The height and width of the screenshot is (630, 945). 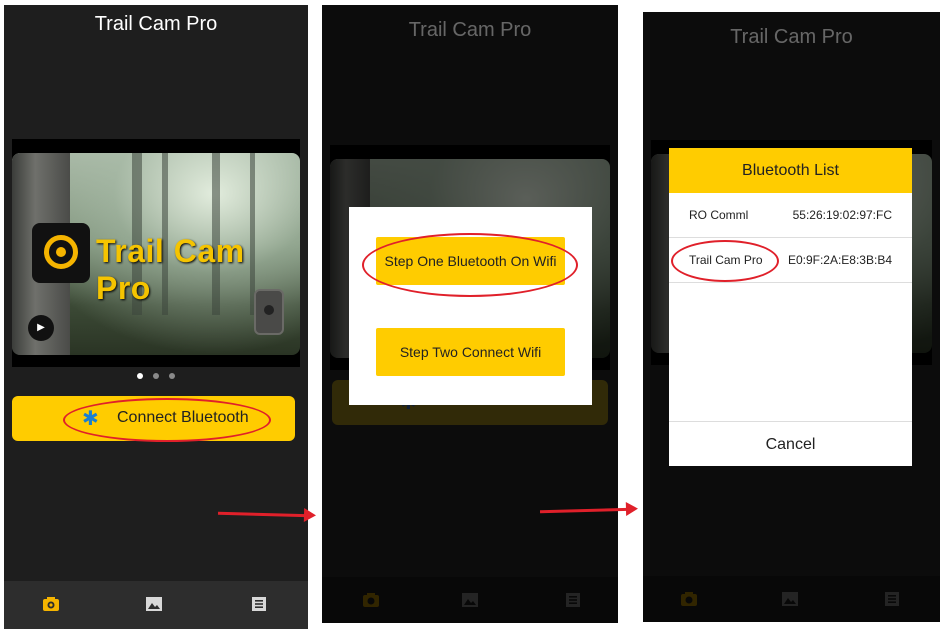 I want to click on gallery-icon, so click(x=154, y=604).